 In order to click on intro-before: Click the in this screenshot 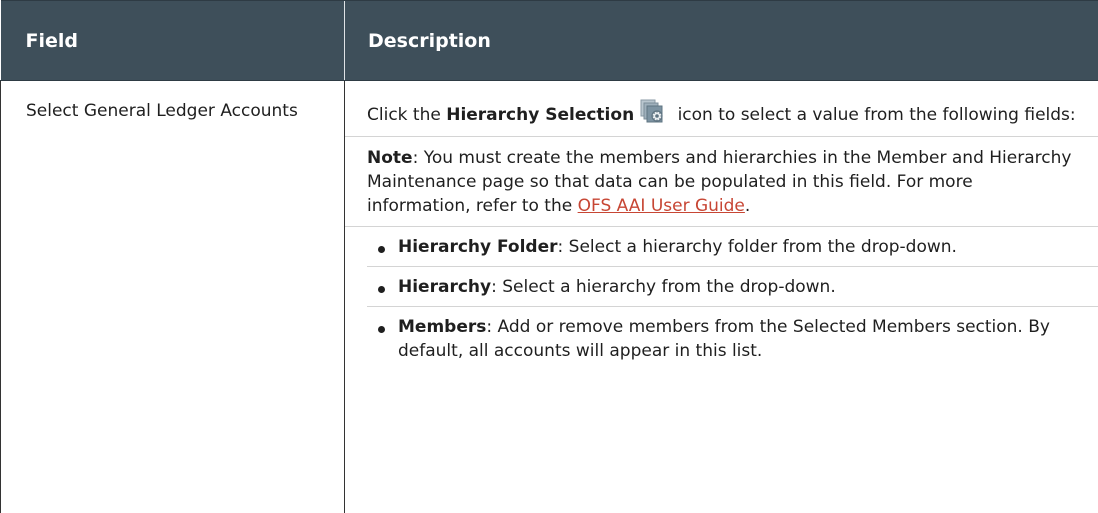, I will do `click(407, 115)`.